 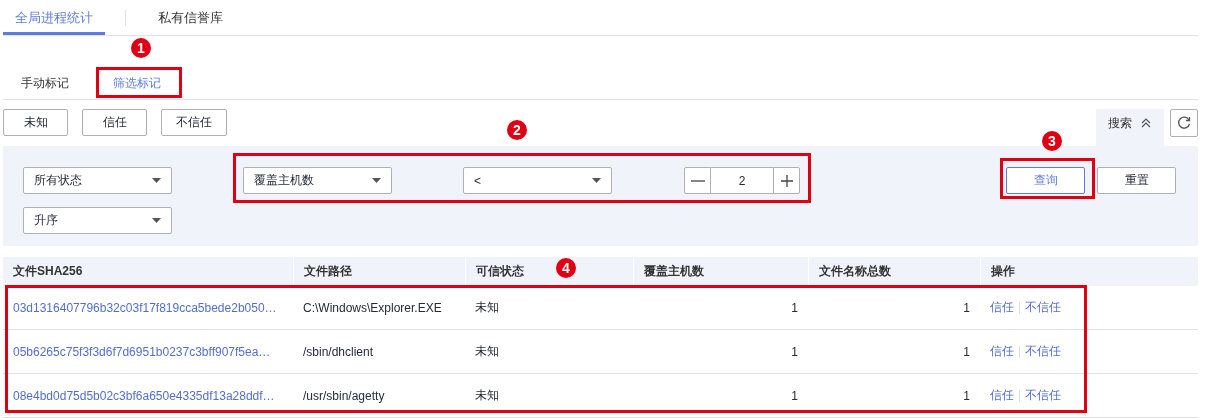 I want to click on annotation-marker: 2, so click(x=517, y=130).